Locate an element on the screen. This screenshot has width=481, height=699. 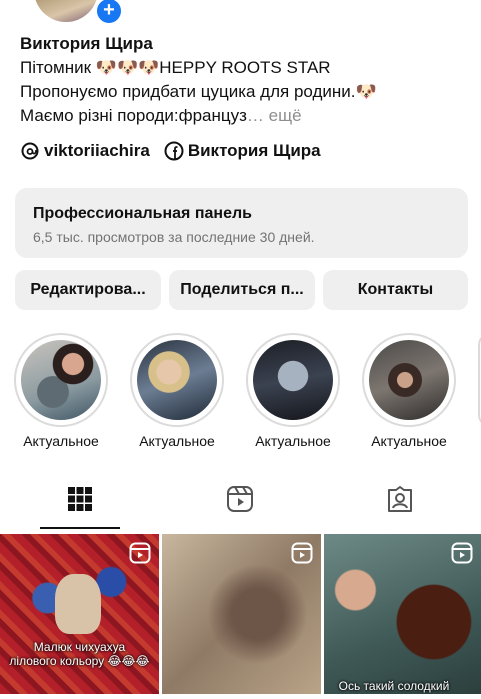
grid-icon is located at coordinates (80, 499).